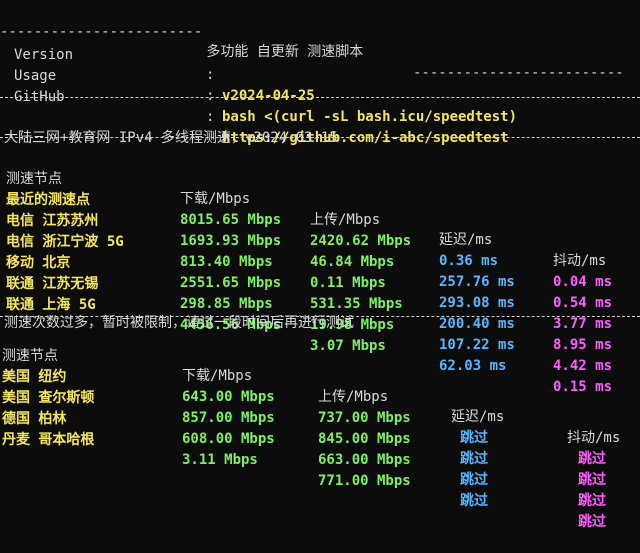 This screenshot has height=553, width=640. What do you see at coordinates (231, 283) in the screenshot?
I see `download-value: 2551.65 Mbps` at bounding box center [231, 283].